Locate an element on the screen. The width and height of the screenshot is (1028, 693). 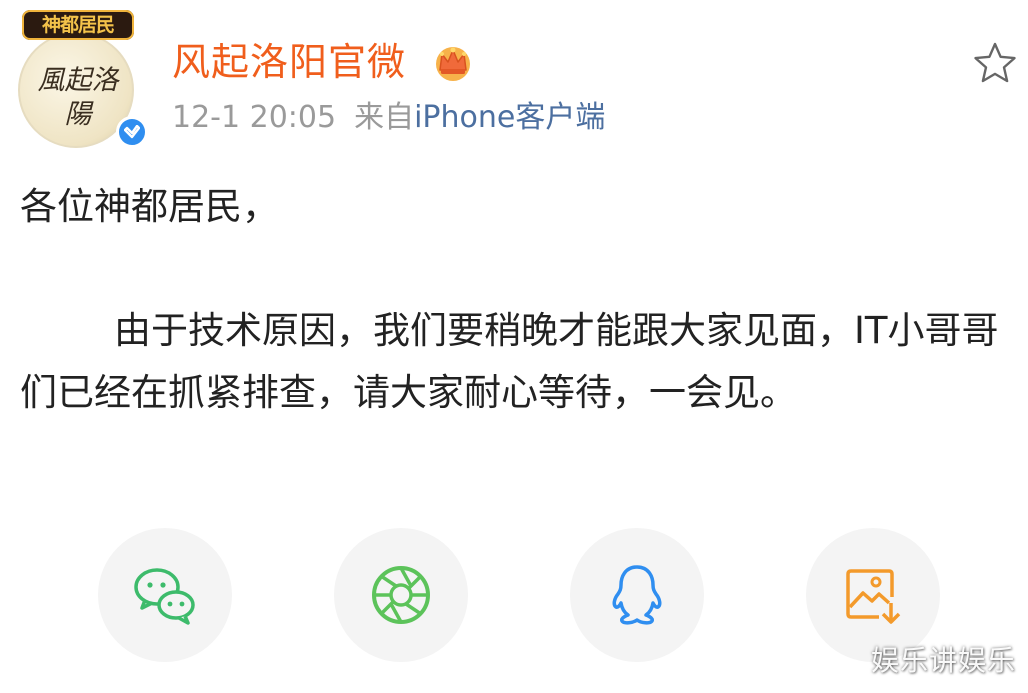
share-wechat-button is located at coordinates (165, 595).